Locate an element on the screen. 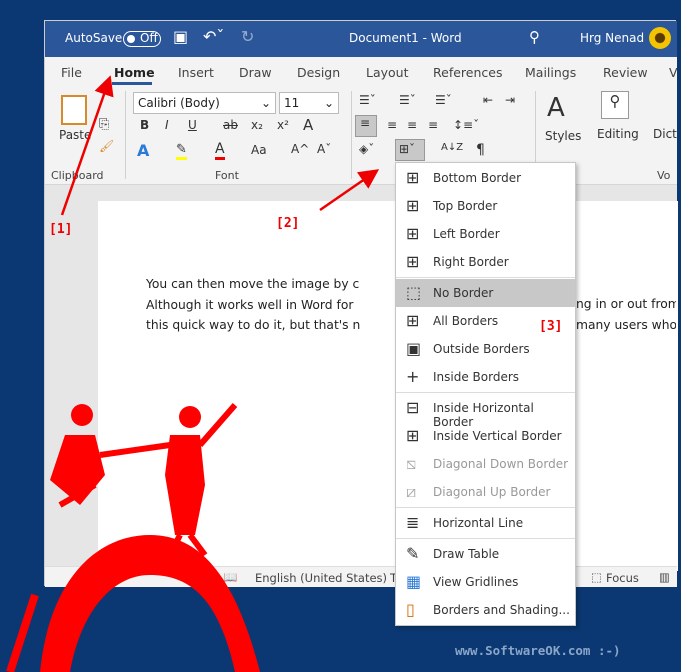 The width and height of the screenshot is (681, 672). active-tab-underline is located at coordinates (132, 83).